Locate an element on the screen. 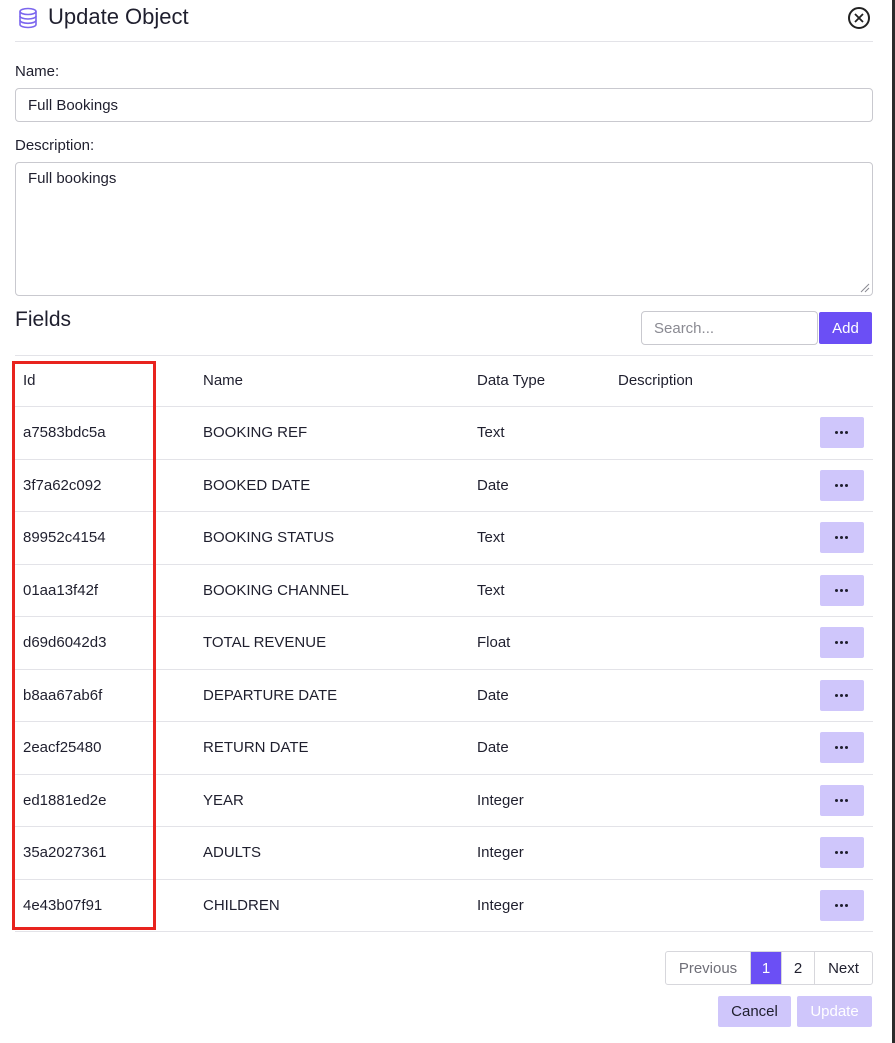  table-row: 89952c4154 BOOKING STATUS Text is located at coordinates (444, 538).